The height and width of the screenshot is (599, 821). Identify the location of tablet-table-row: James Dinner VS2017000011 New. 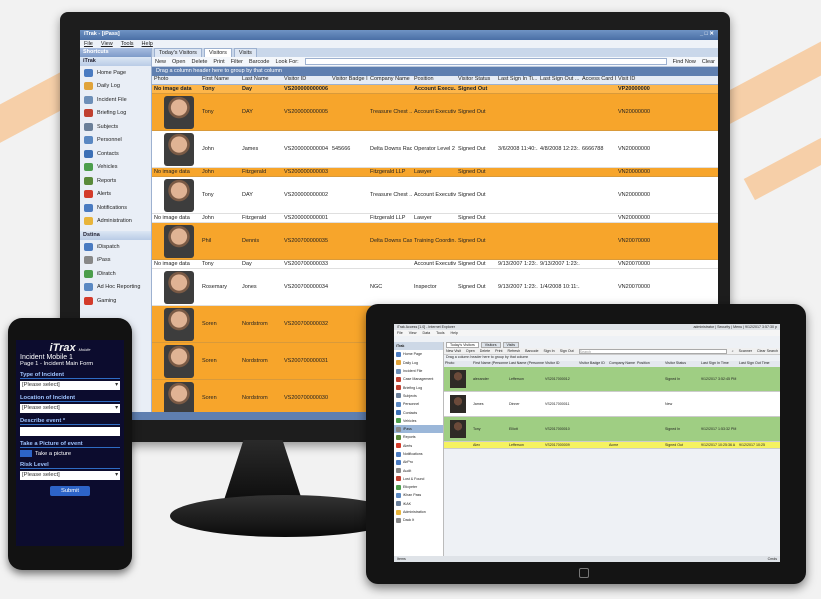
(612, 404).